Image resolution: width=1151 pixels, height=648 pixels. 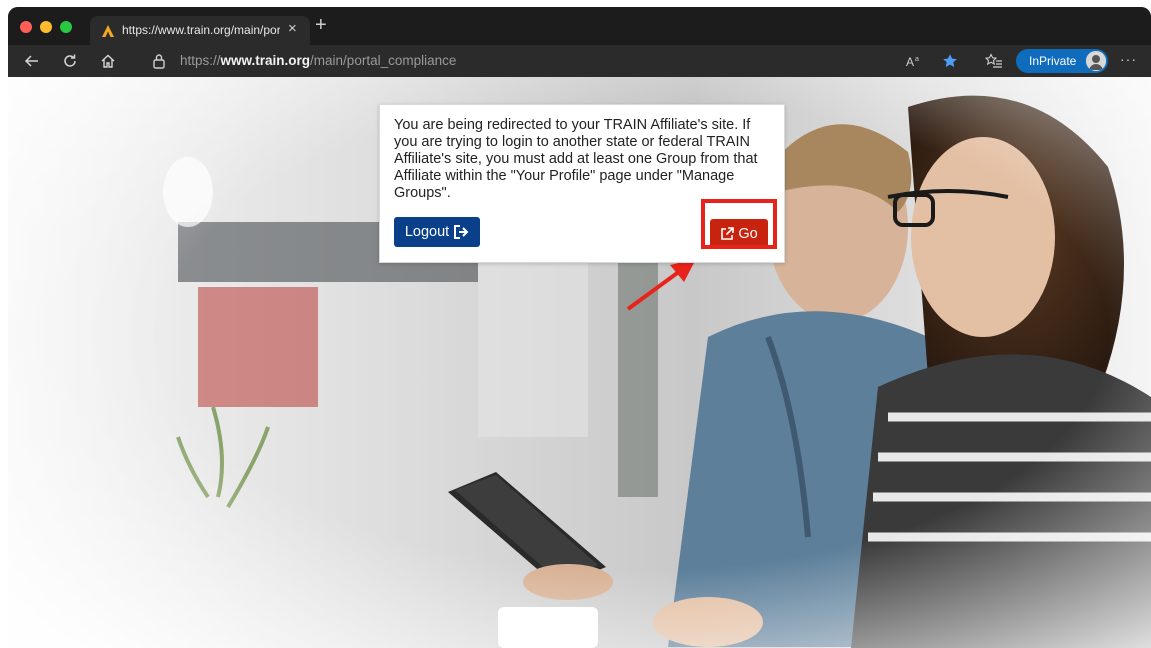 I want to click on url-path: /main/portal_compliance, so click(x=383, y=60).